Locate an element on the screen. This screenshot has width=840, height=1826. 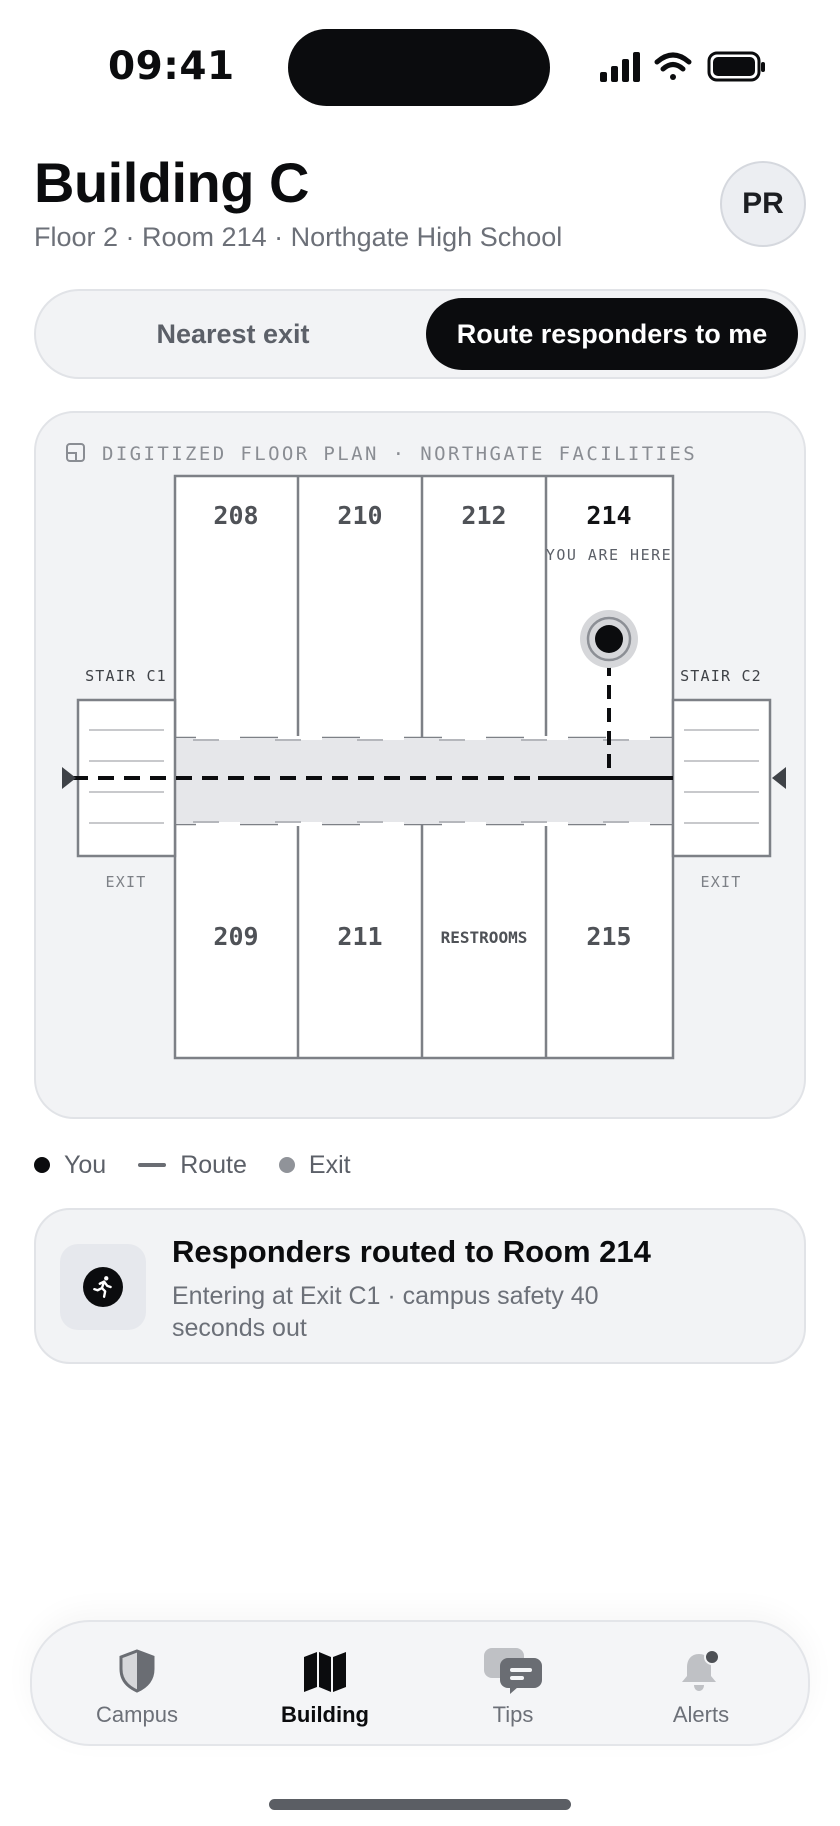
corridor is located at coordinates (424, 781).